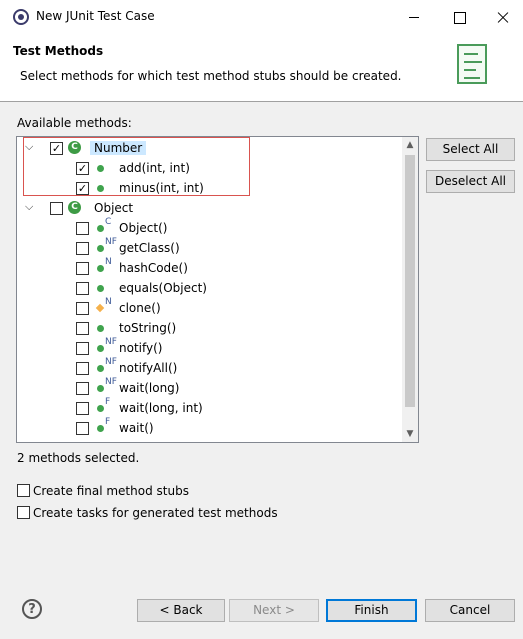 Image resolution: width=523 pixels, height=639 pixels. Describe the element at coordinates (149, 388) in the screenshot. I see `method-label: wait(long)` at that location.